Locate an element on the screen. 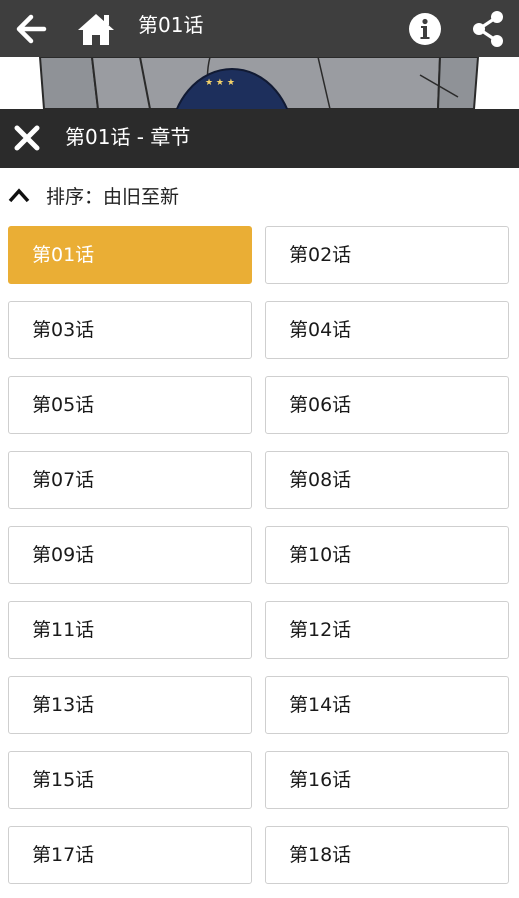 This screenshot has width=519, height=898. chapter-button: 第15话 is located at coordinates (130, 780).